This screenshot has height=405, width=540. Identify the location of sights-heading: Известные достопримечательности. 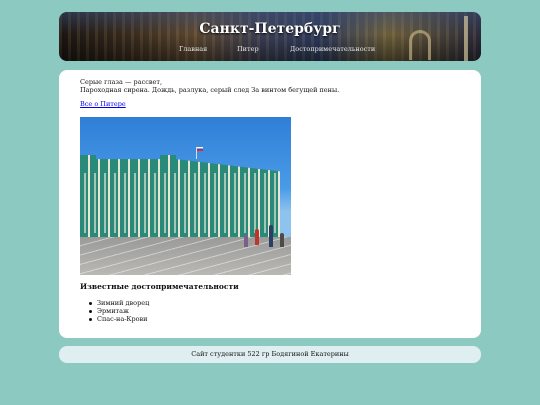
(159, 286).